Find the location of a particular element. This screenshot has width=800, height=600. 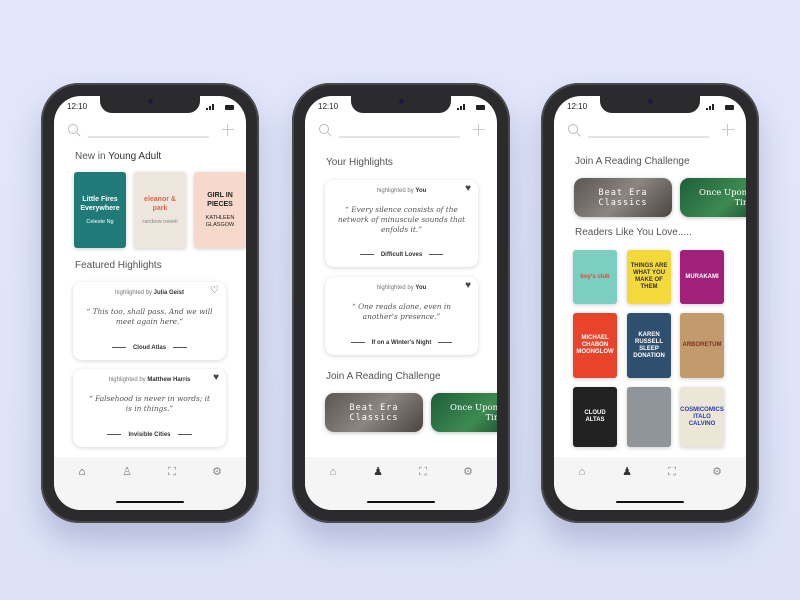

section-heading: Your Highlights is located at coordinates (359, 162).